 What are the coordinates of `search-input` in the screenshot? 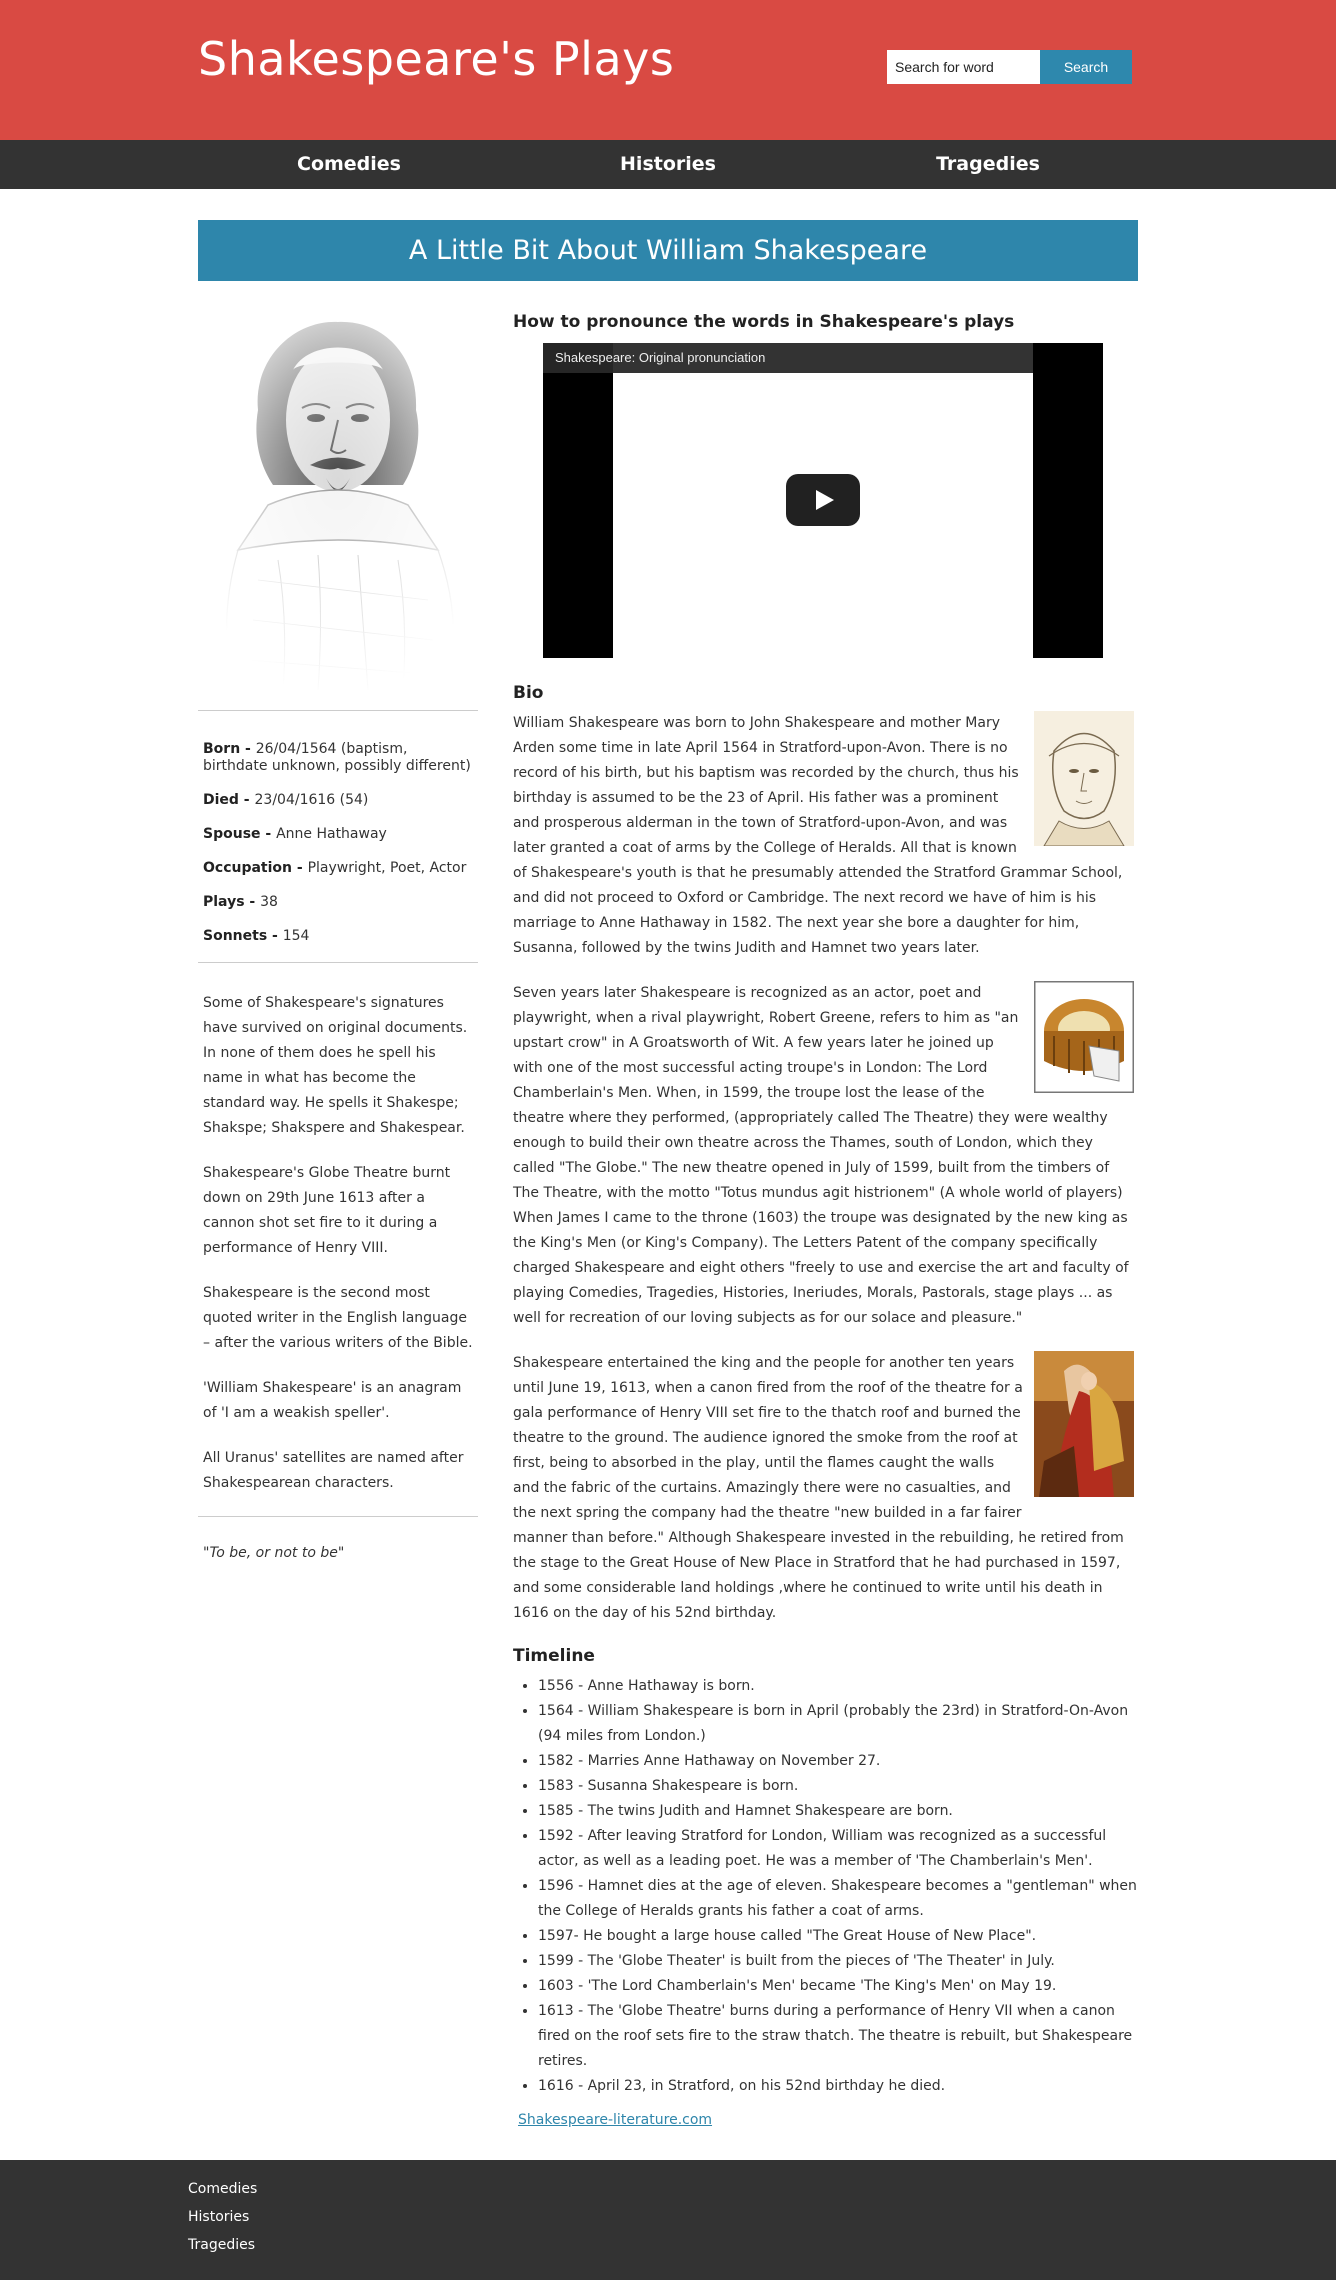 It's located at (963, 67).